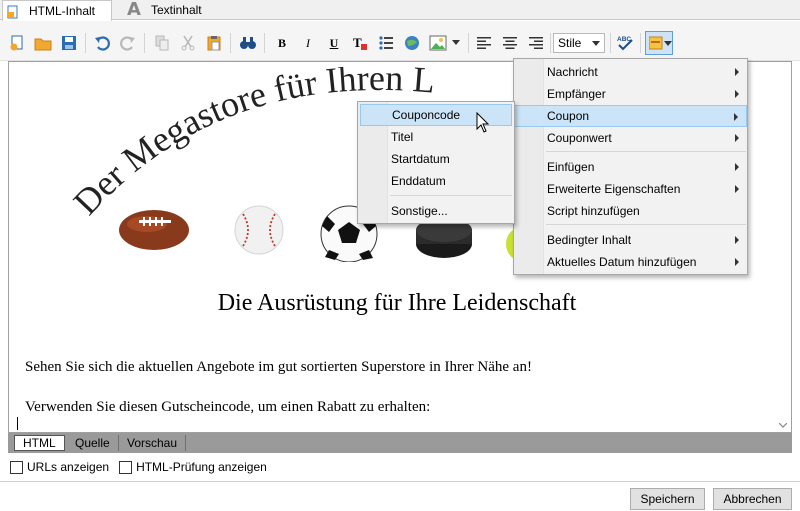 Image resolution: width=800 pixels, height=511 pixels. I want to click on style-select-chevron-down-icon, so click(596, 43).